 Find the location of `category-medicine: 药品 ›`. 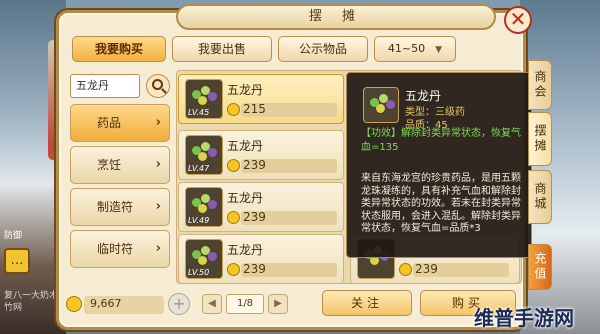

category-medicine: 药品 › is located at coordinates (120, 123).